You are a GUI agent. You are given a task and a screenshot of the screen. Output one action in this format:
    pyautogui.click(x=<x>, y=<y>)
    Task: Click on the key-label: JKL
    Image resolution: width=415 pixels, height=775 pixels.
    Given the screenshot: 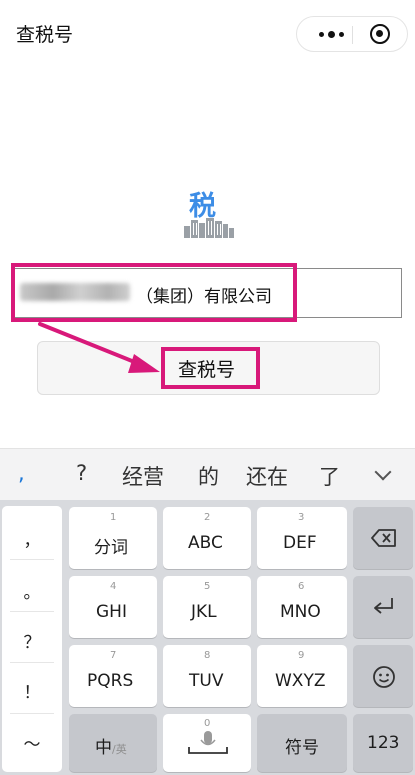 What is the action you would take?
    pyautogui.click(x=204, y=612)
    